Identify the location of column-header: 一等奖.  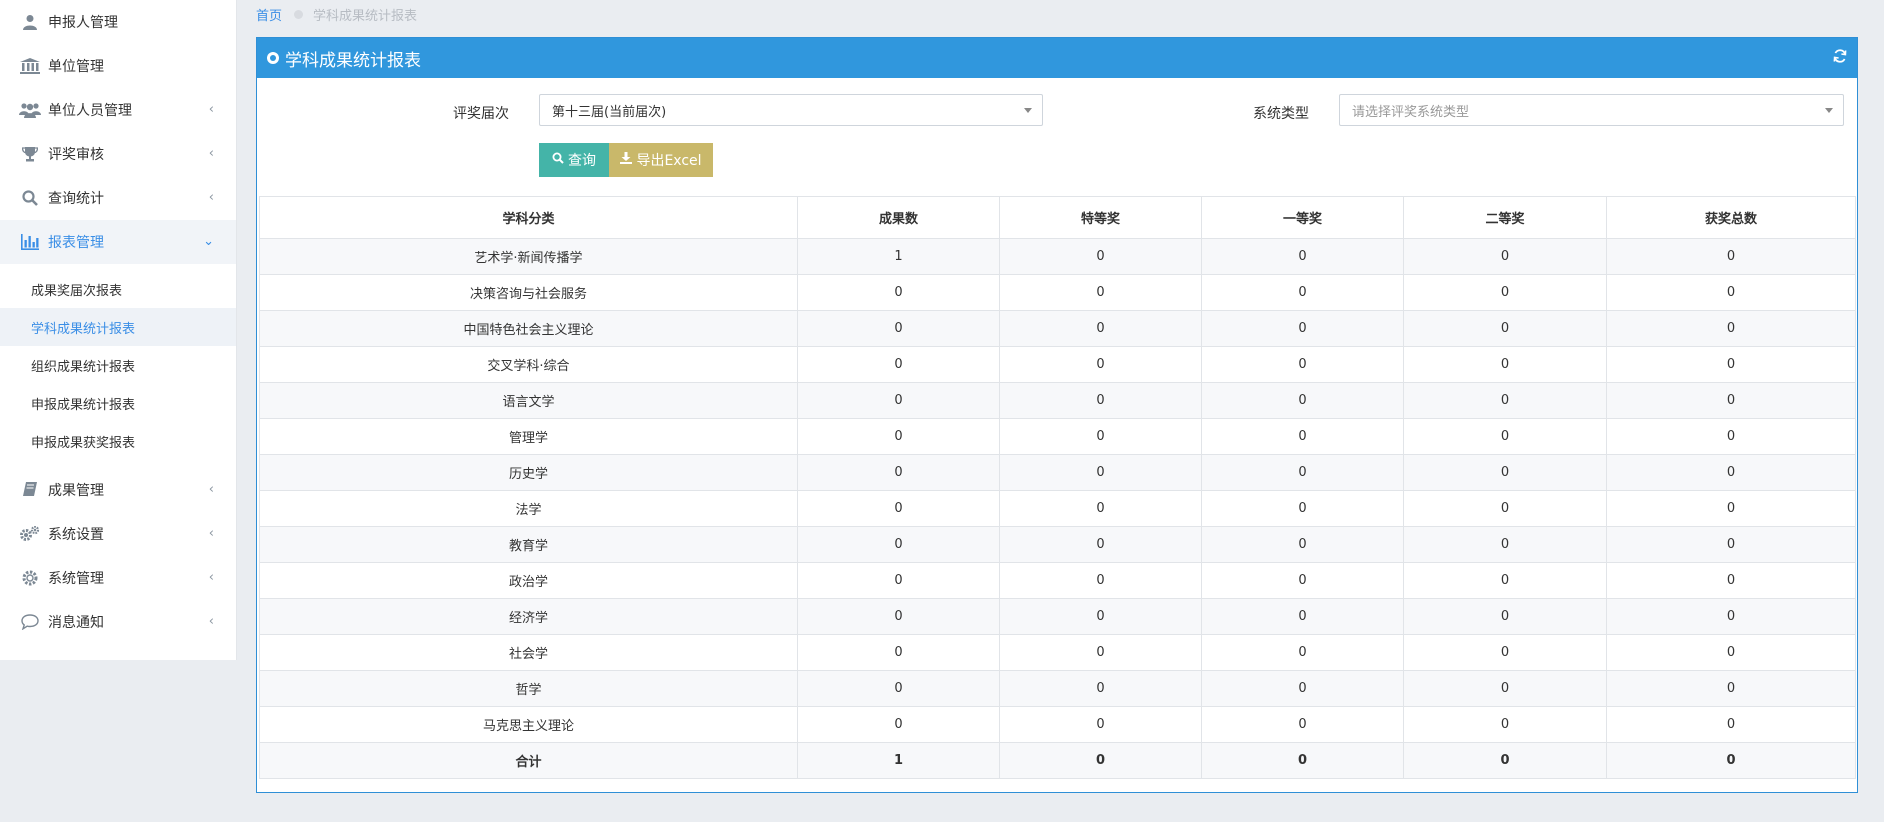
(1302, 217).